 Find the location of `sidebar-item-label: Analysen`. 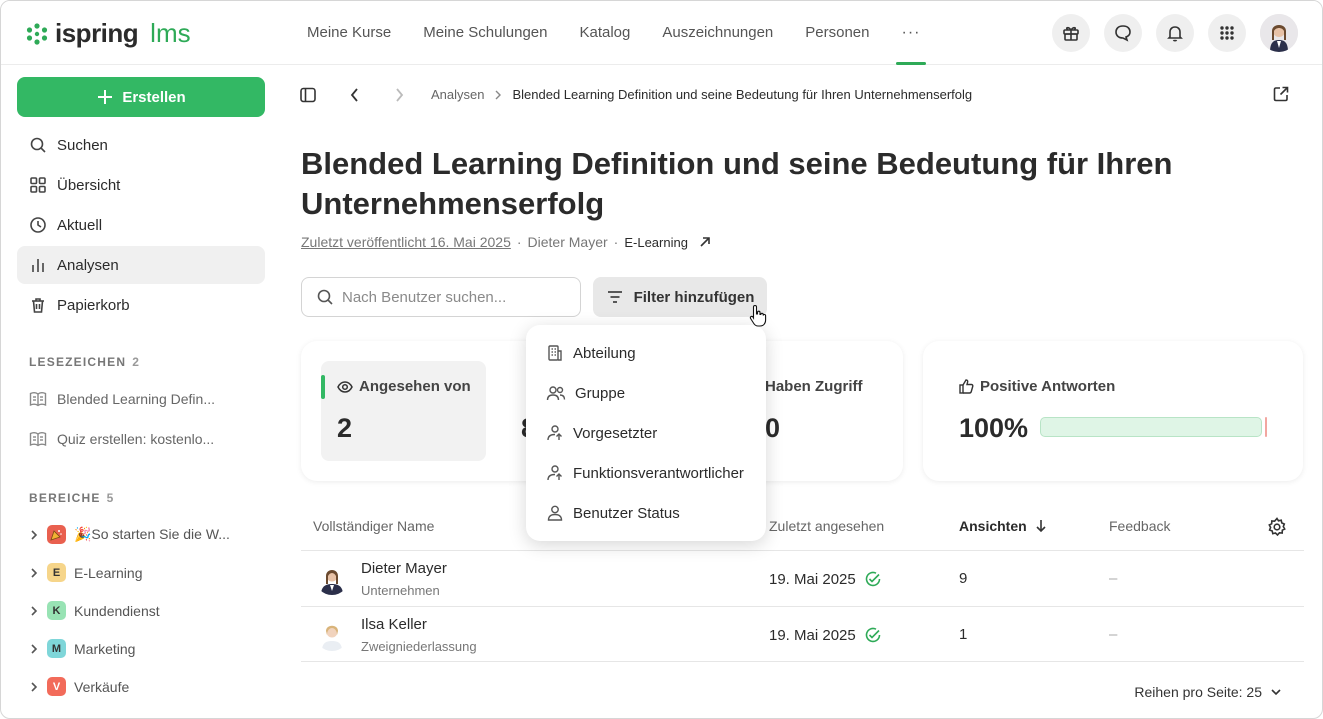

sidebar-item-label: Analysen is located at coordinates (88, 265).